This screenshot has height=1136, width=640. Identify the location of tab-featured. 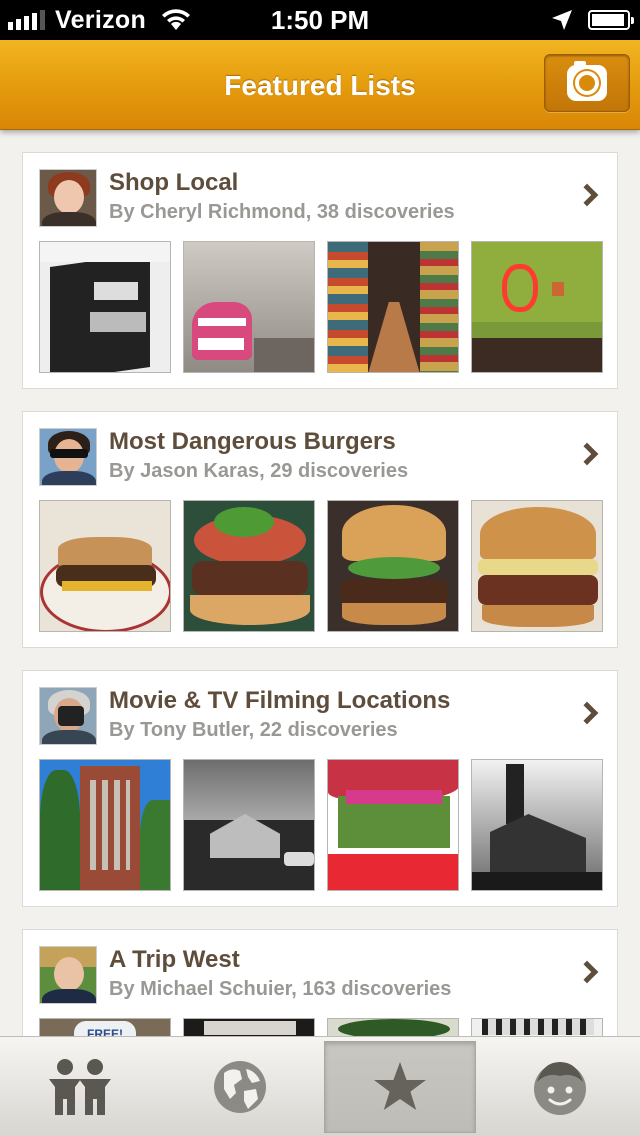
(400, 1087).